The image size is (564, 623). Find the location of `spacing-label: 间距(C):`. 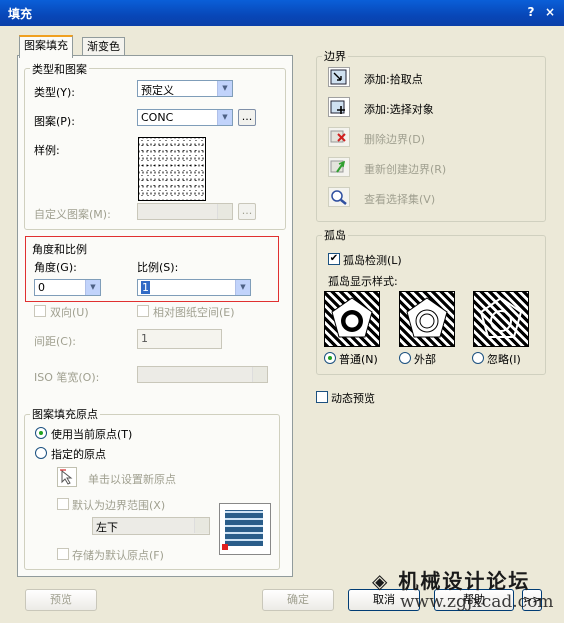

spacing-label: 间距(C): is located at coordinates (55, 341).